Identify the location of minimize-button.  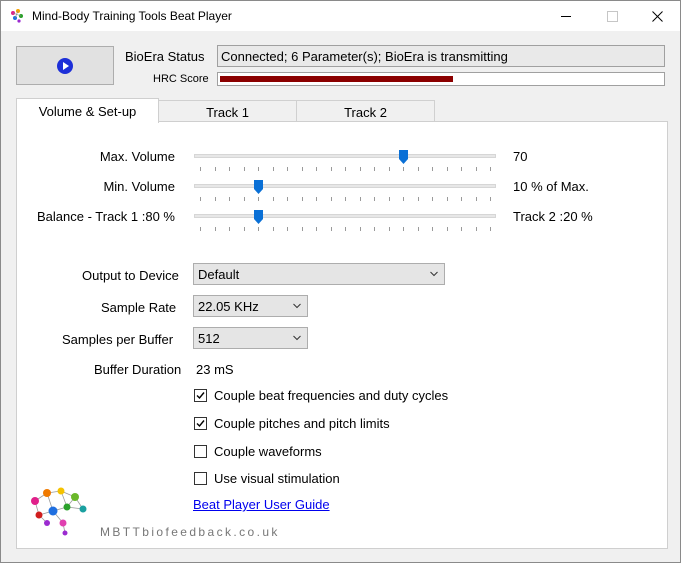
(566, 16).